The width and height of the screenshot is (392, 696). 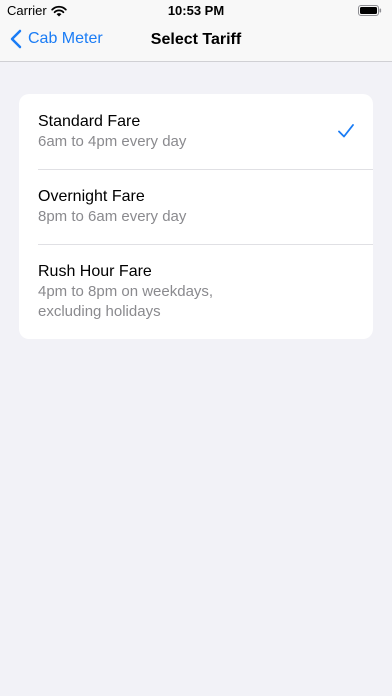 What do you see at coordinates (370, 10) in the screenshot?
I see `battery-icon` at bounding box center [370, 10].